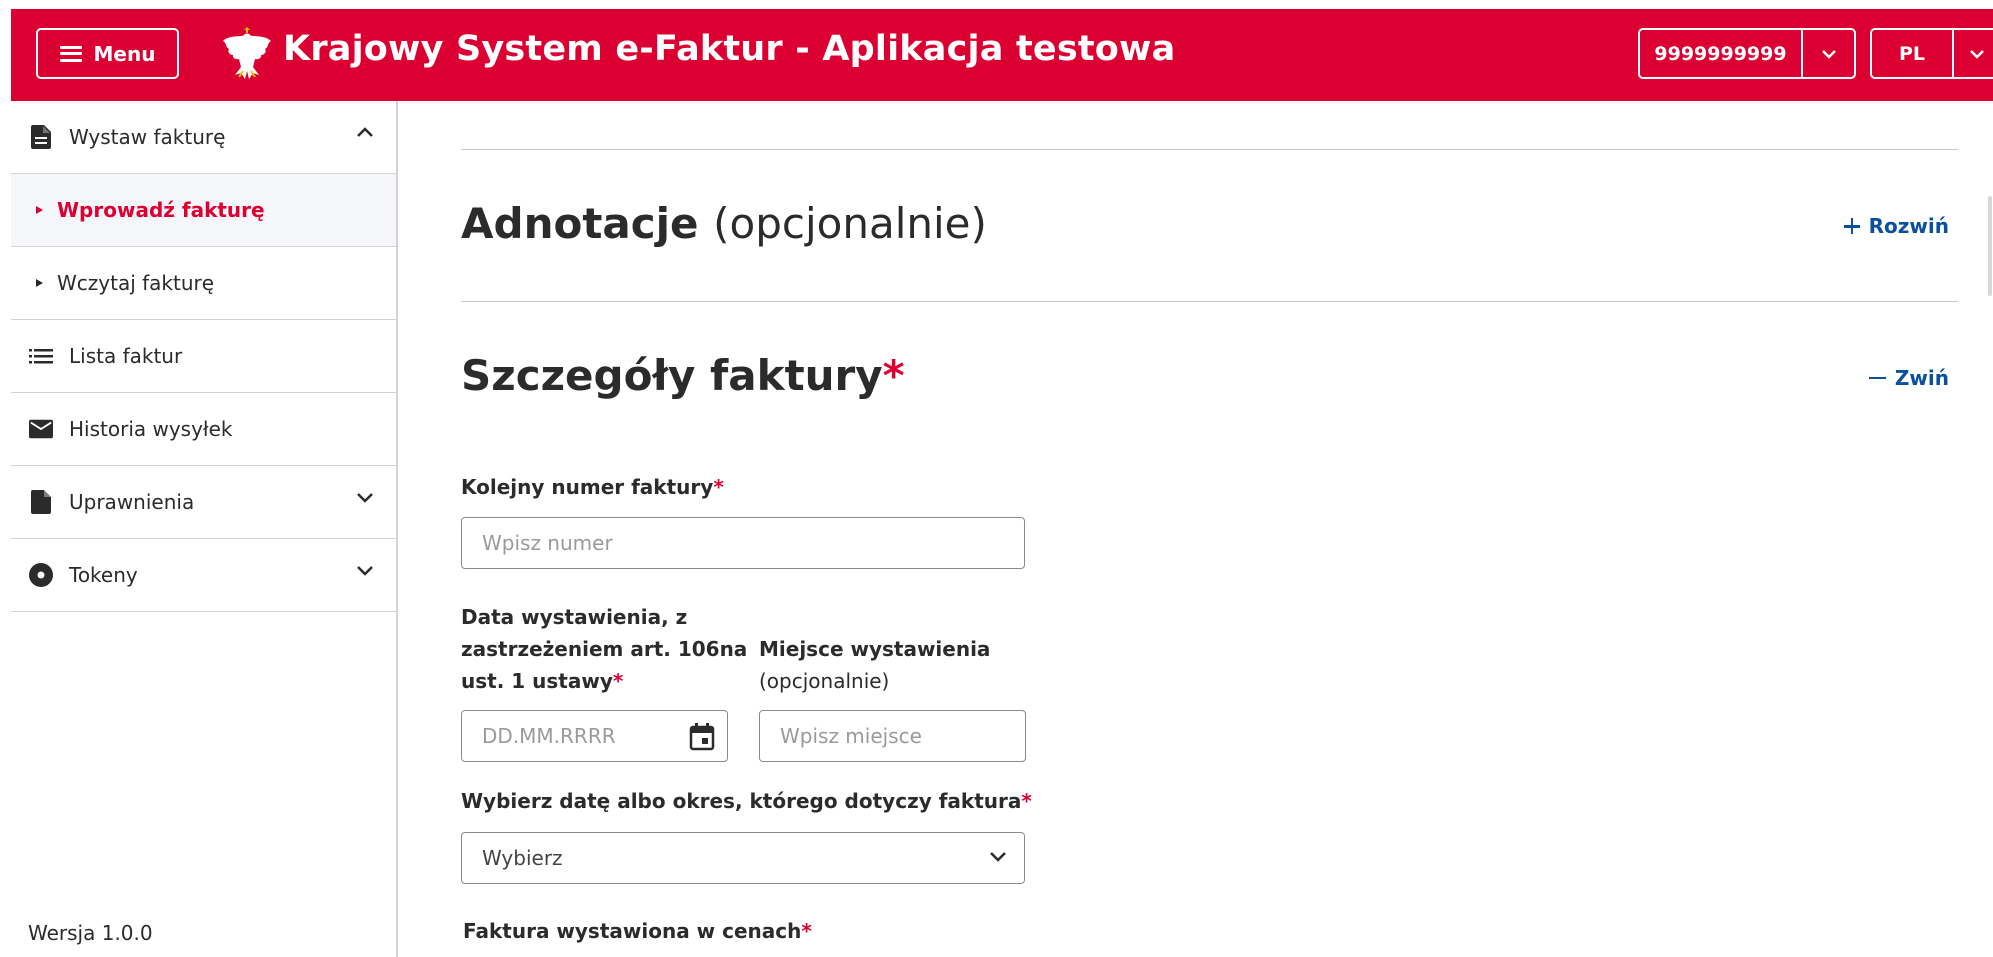 The image size is (1993, 957). What do you see at coordinates (592, 487) in the screenshot?
I see `invoice-number-label: Kolejny numer faktury*` at bounding box center [592, 487].